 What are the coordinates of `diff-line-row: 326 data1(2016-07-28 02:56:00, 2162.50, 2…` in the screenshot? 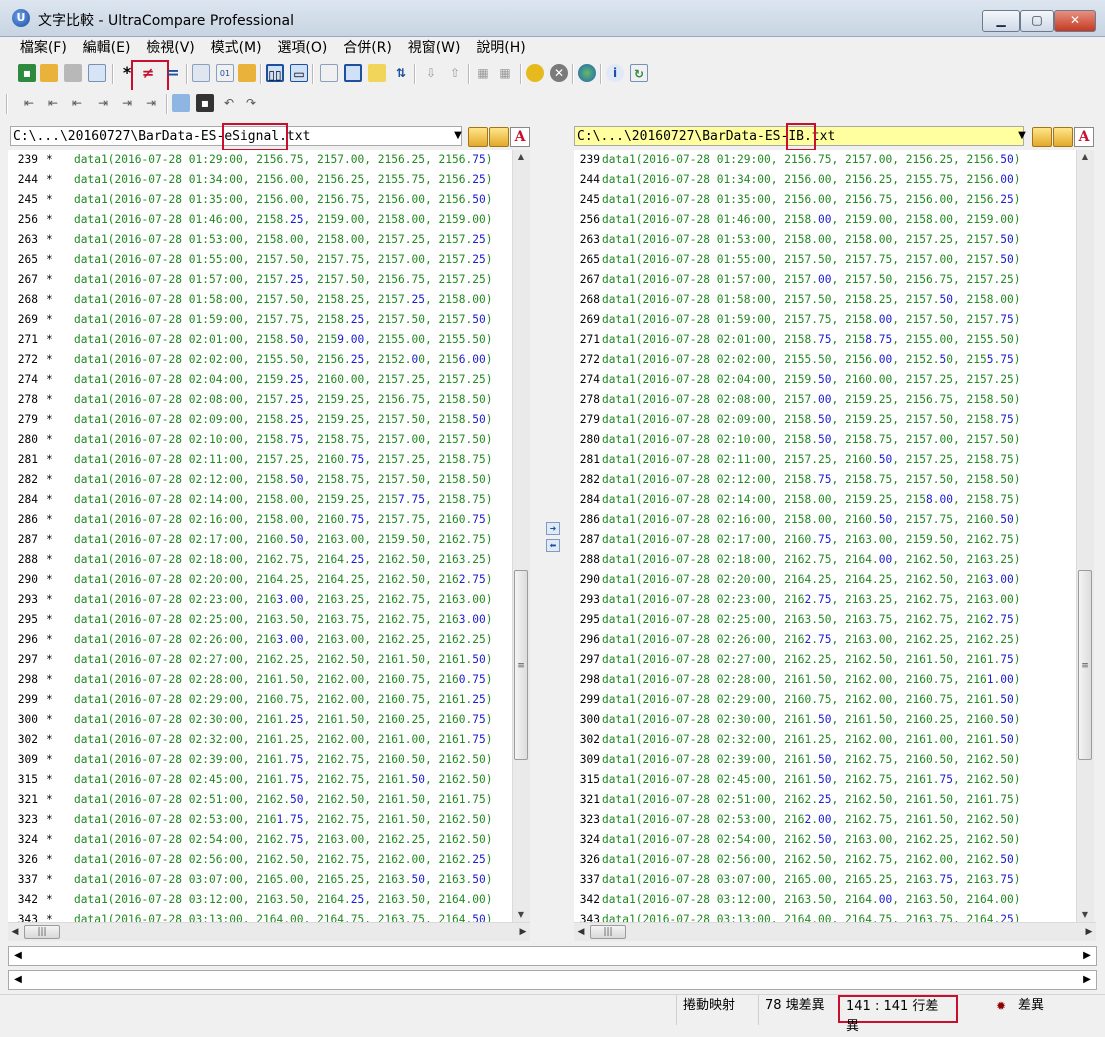 It's located at (825, 860).